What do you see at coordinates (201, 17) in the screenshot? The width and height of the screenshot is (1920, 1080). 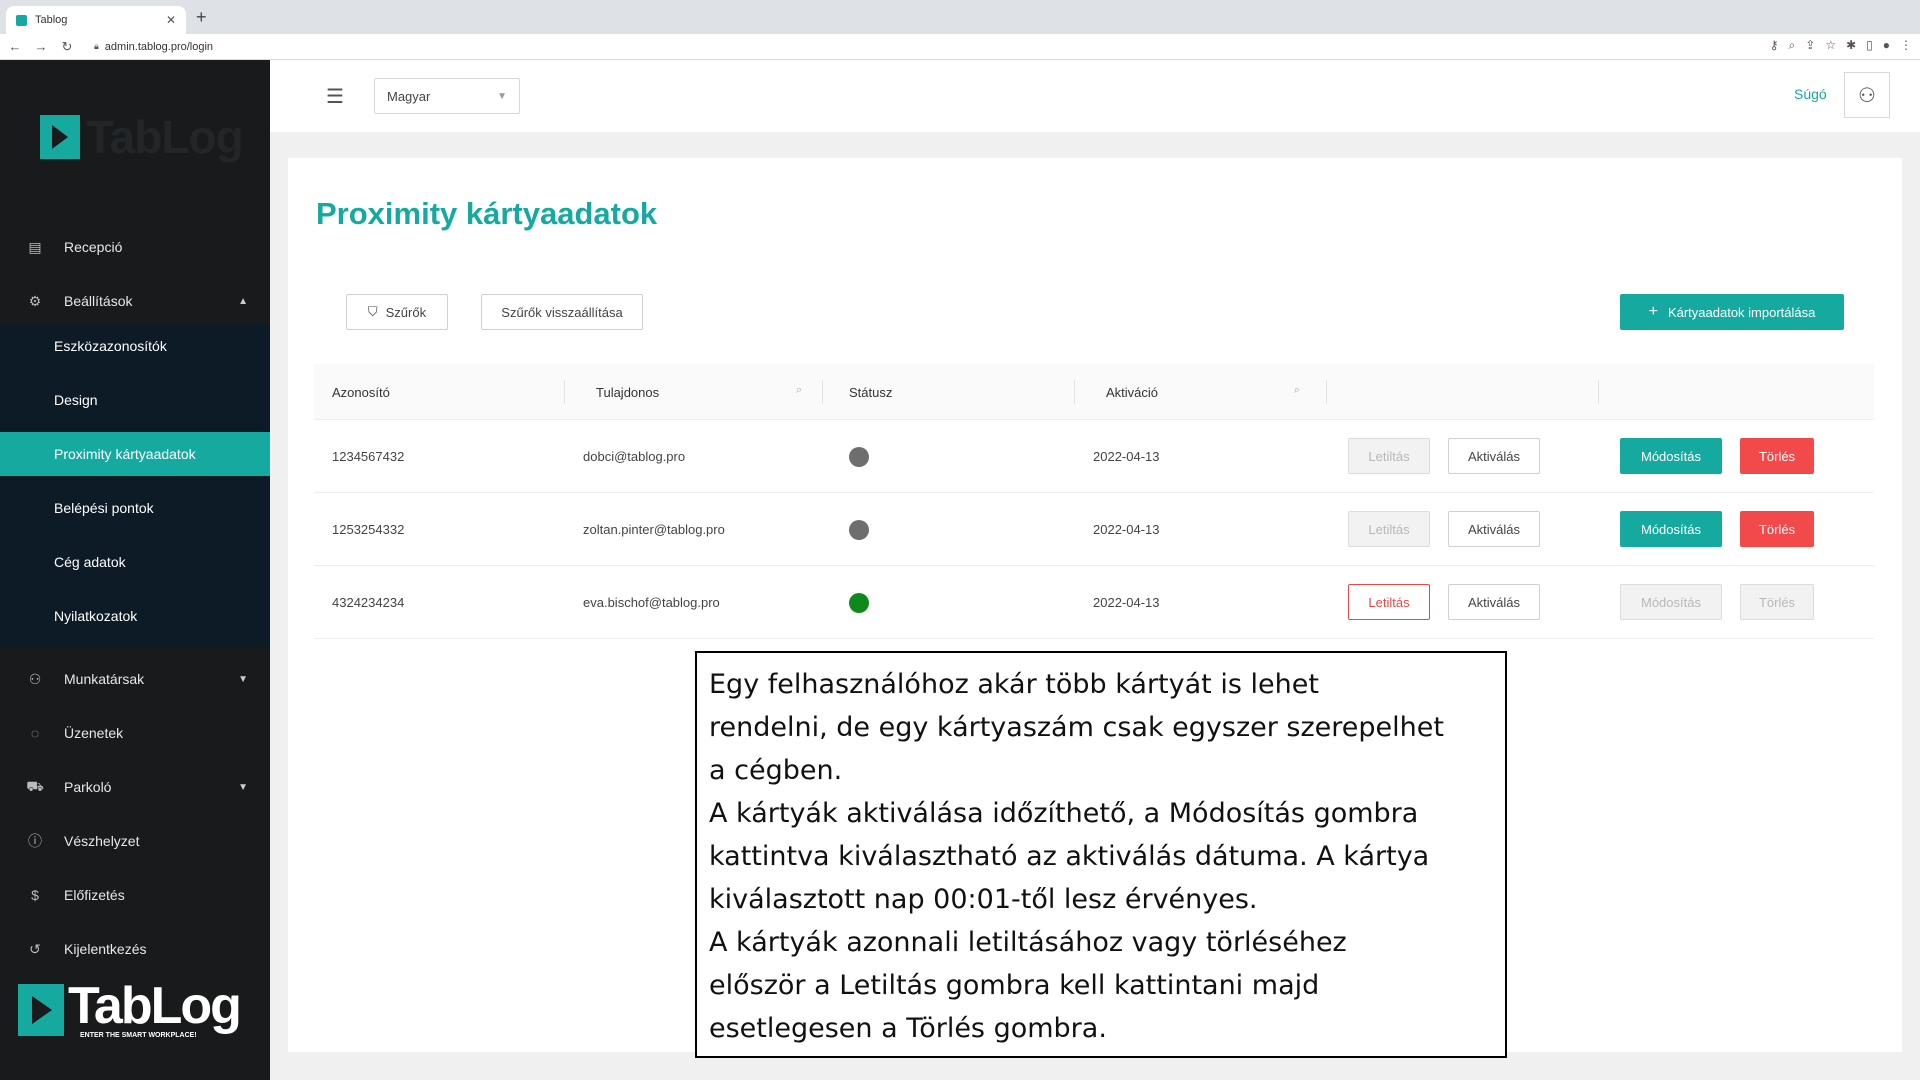 I see `new-tab-icon: +` at bounding box center [201, 17].